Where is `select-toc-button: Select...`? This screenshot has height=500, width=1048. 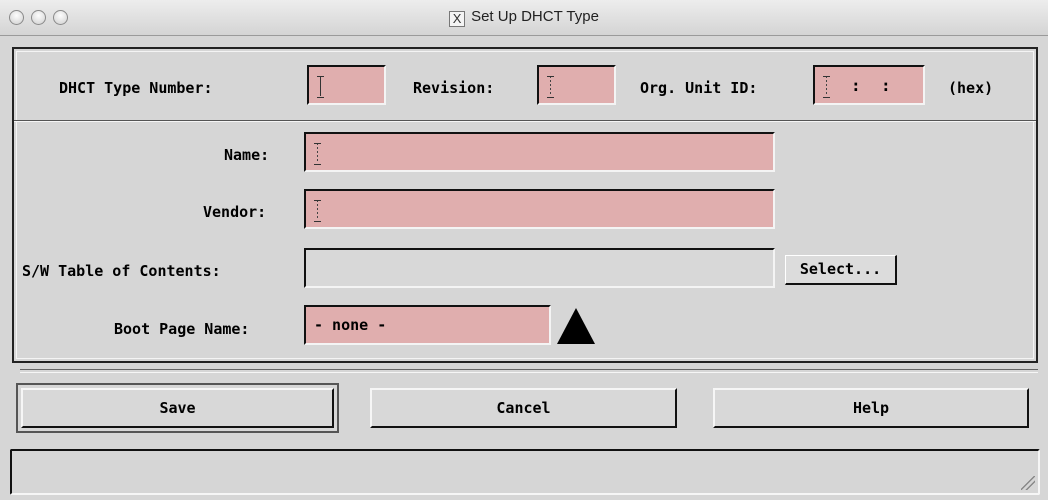 select-toc-button: Select... is located at coordinates (841, 270).